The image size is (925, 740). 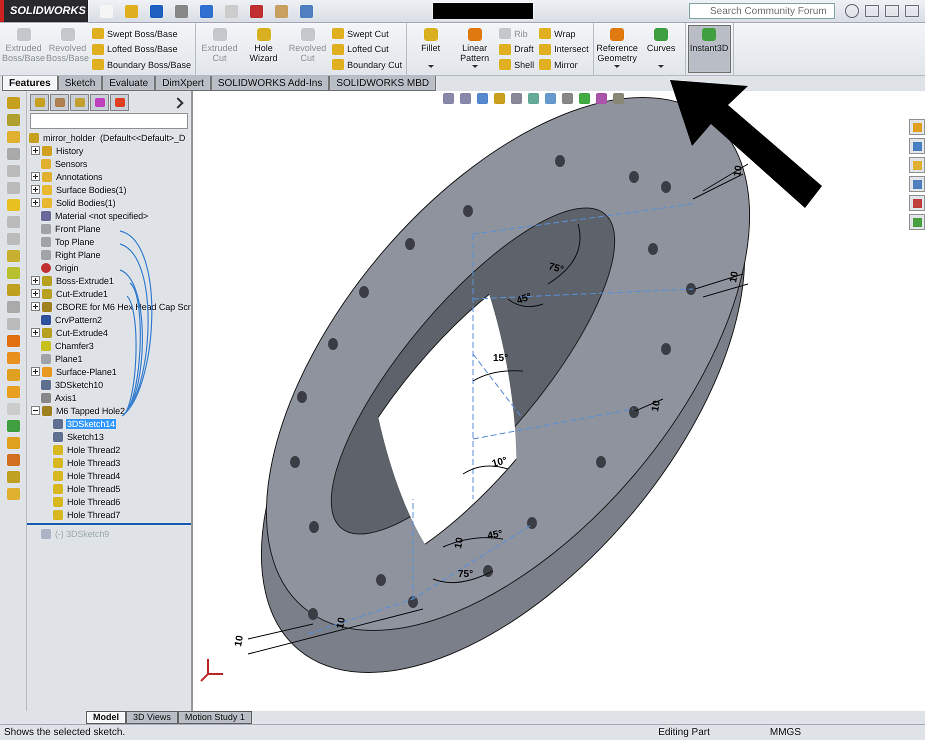 I want to click on tree-item: CrvPattern2, so click(x=78, y=319).